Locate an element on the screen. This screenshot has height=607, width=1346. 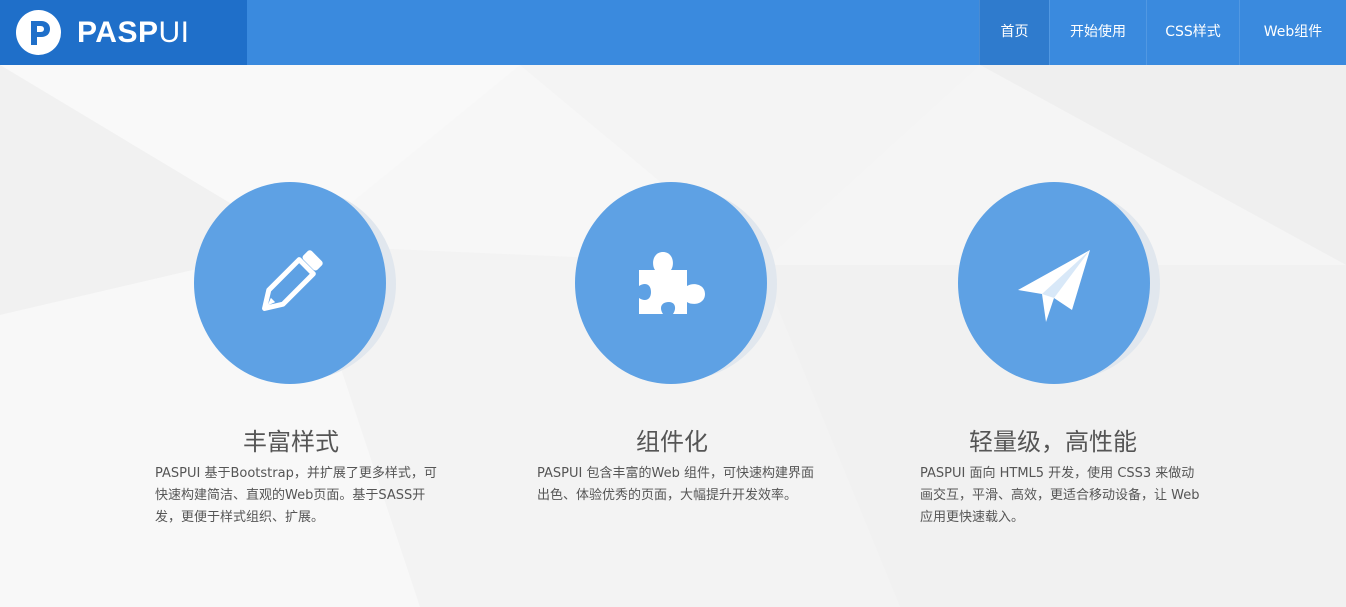
pencil-icon is located at coordinates (290, 283).